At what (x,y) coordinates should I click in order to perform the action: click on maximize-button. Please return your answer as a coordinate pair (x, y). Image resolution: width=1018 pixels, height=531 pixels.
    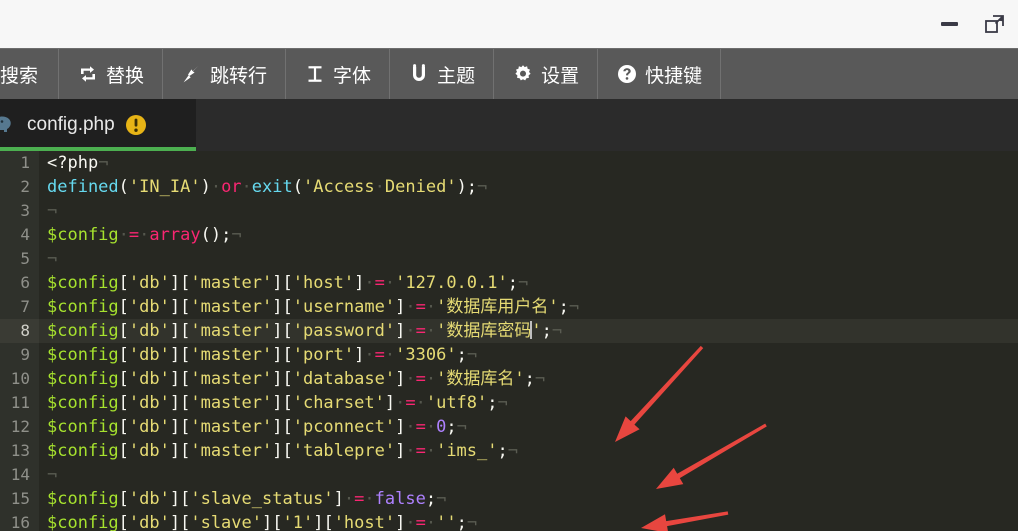
    Looking at the image, I should click on (995, 24).